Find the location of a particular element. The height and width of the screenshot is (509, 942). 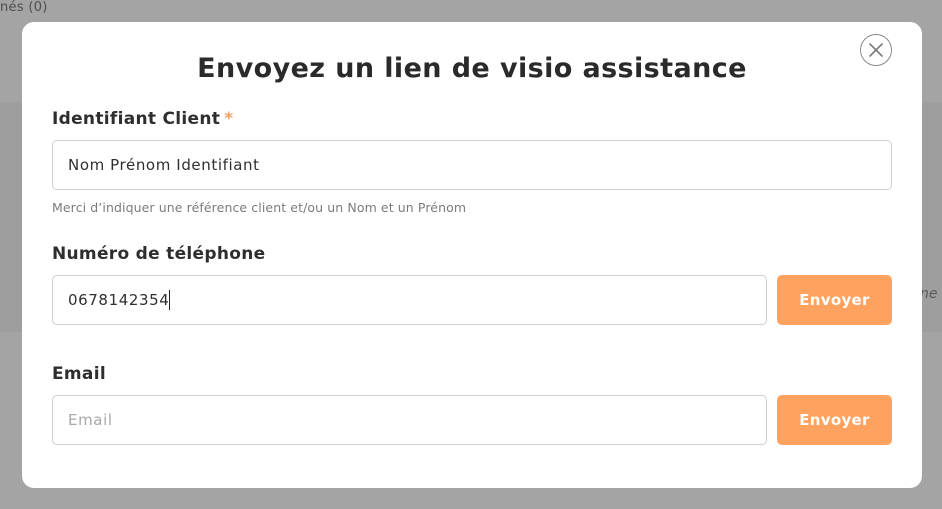

client-id-input is located at coordinates (472, 165).